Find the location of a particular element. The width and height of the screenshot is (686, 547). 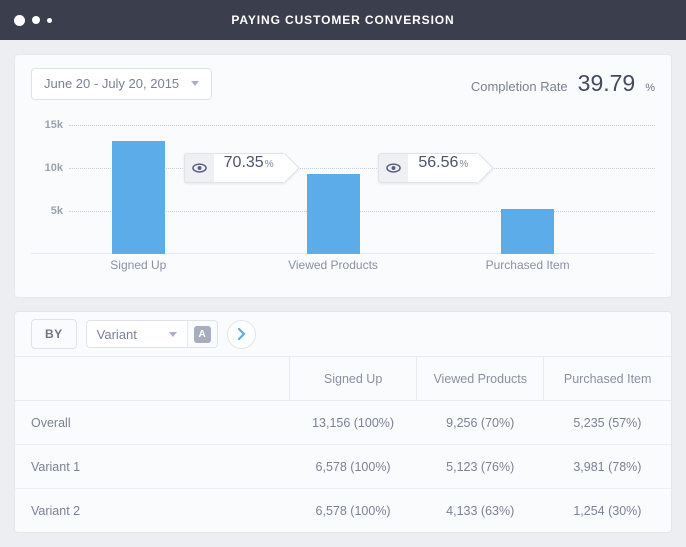

date-range-label: June 20 - July 20, 2015 is located at coordinates (112, 83).